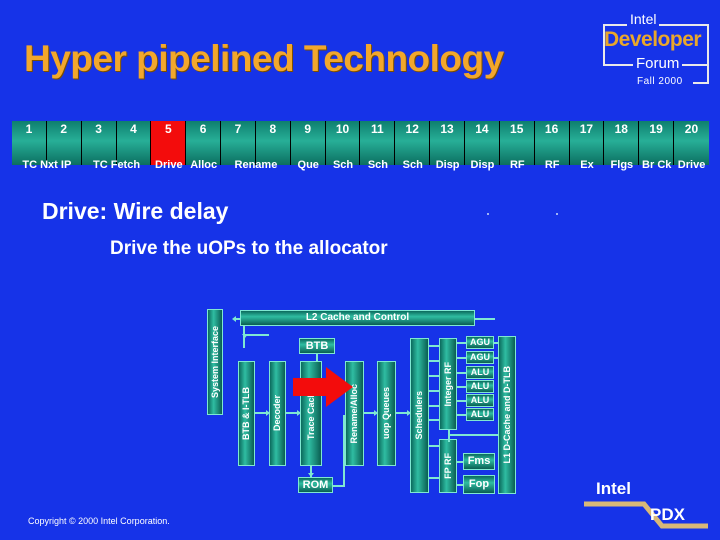 Image resolution: width=720 pixels, height=540 pixels. I want to click on logo-developer-text: Developer, so click(653, 39).